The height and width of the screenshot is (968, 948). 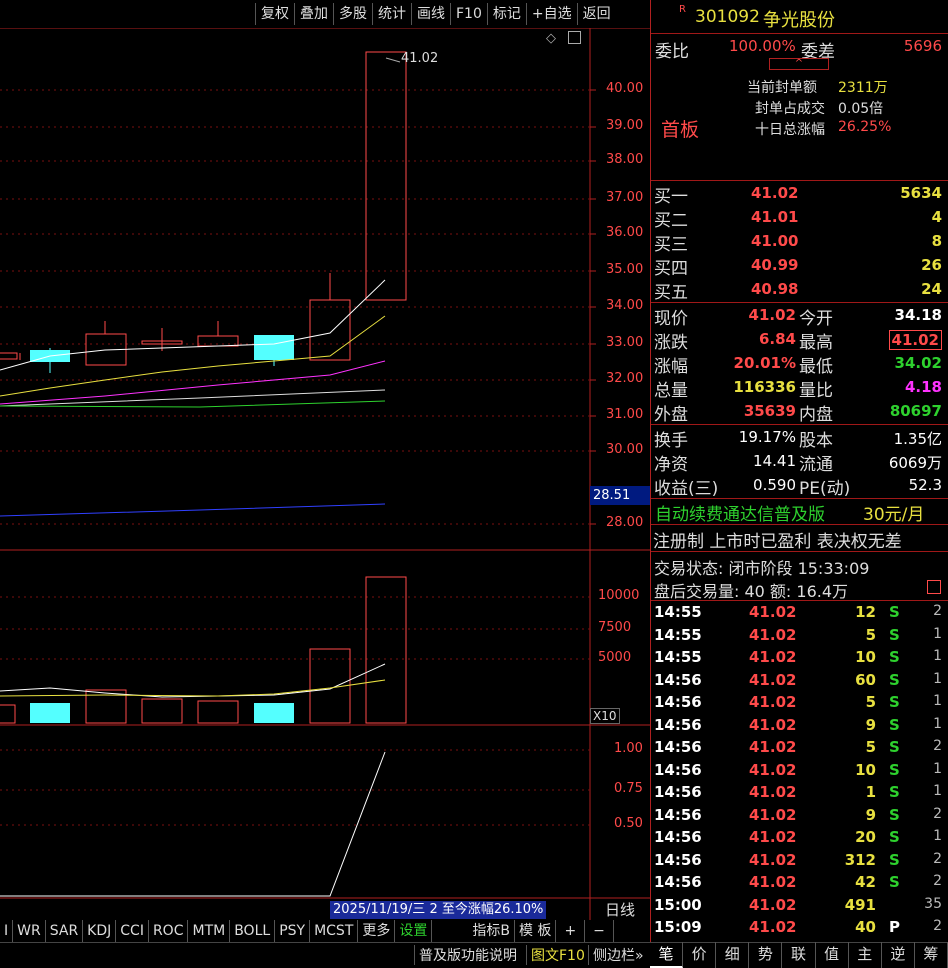 I want to click on tab-mtm: MTM, so click(x=209, y=931).